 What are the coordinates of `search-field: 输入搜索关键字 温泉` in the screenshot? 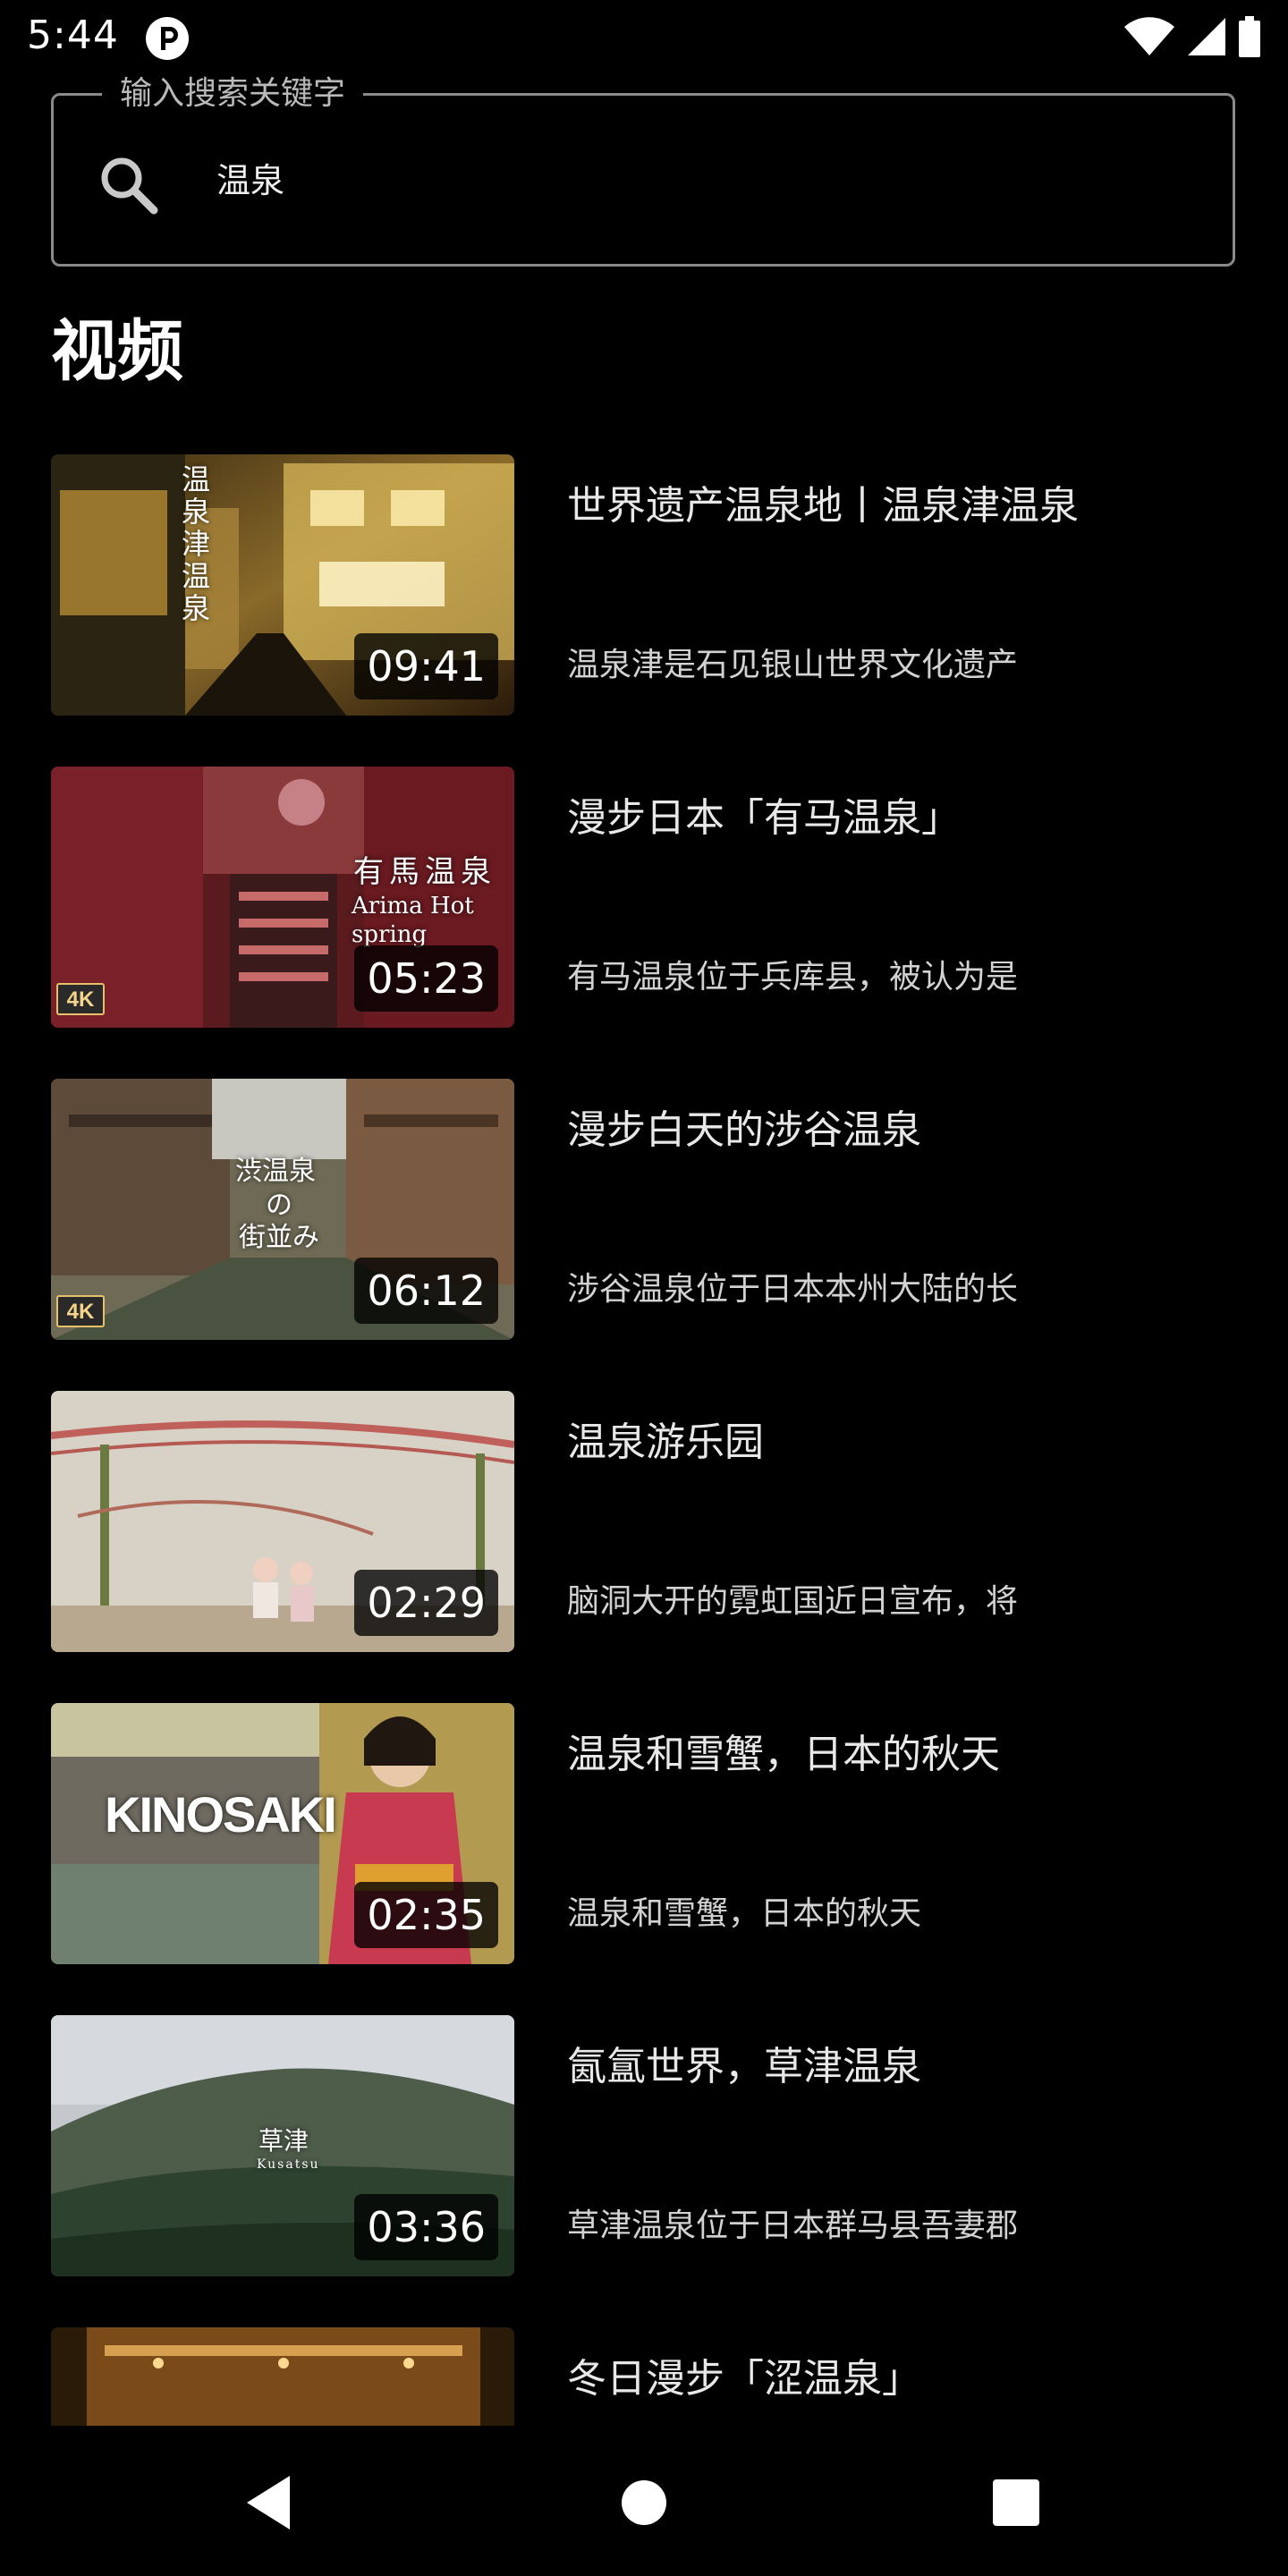 It's located at (643, 169).